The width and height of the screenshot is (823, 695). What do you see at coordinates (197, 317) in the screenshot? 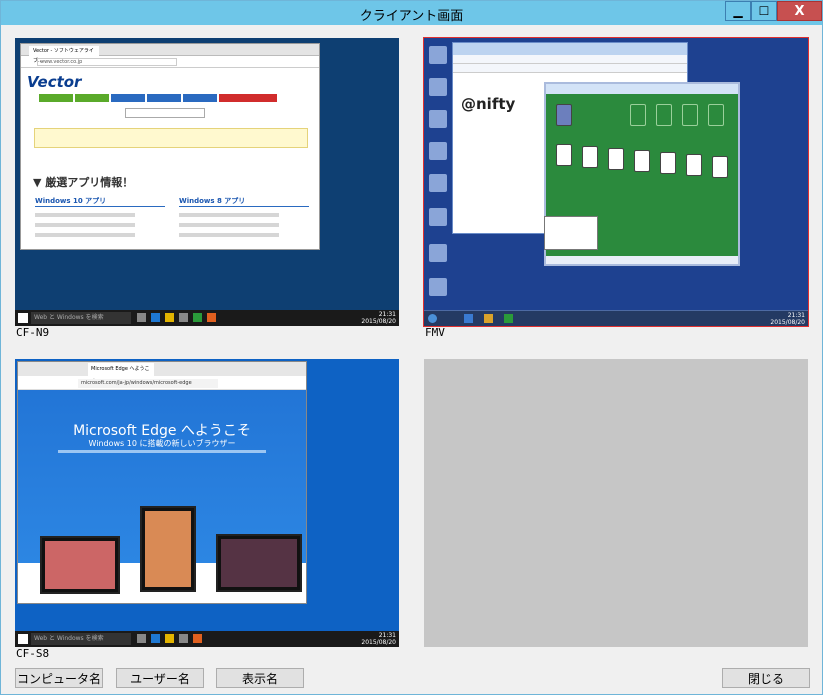
I see `app-icon` at bounding box center [197, 317].